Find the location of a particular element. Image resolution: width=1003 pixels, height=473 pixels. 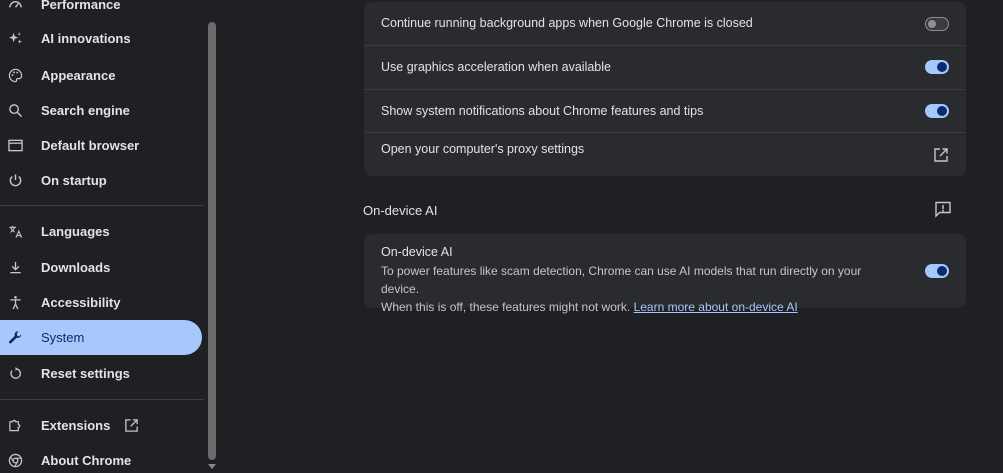

sparkle-icon is located at coordinates (15, 39).